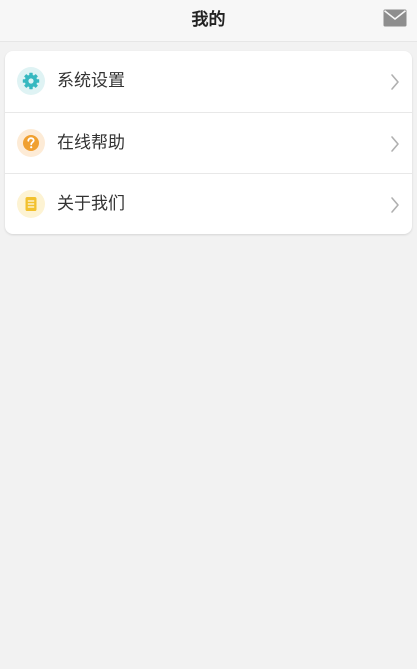  Describe the element at coordinates (91, 143) in the screenshot. I see `menu-item-label: 在线帮助` at that location.